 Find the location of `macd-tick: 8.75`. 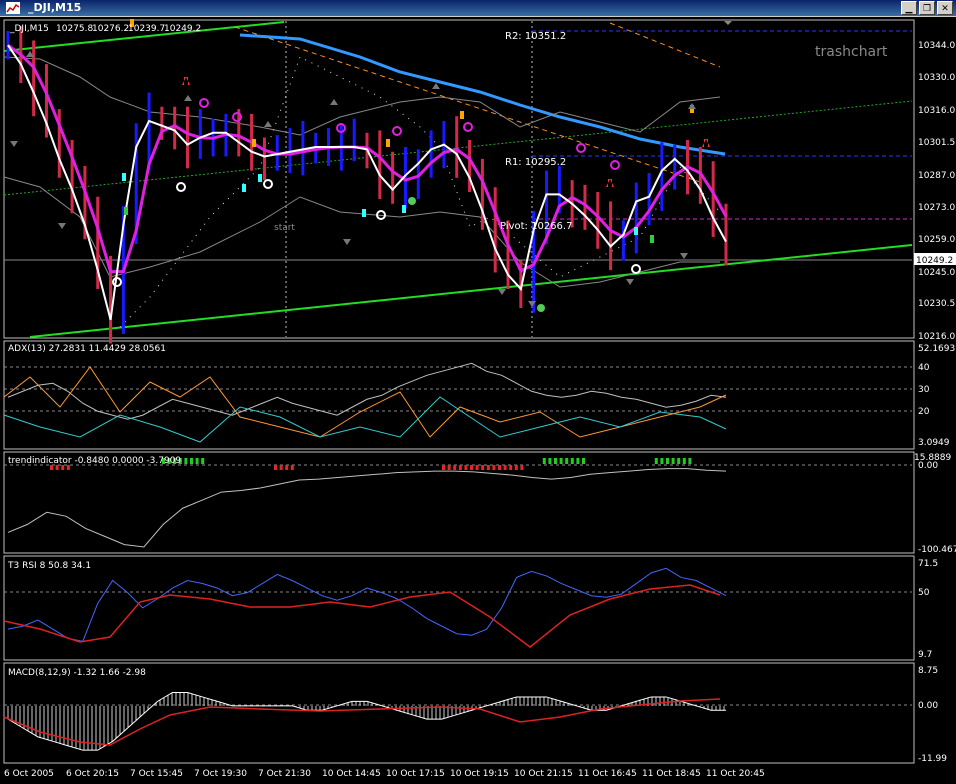

macd-tick: 8.75 is located at coordinates (928, 671).